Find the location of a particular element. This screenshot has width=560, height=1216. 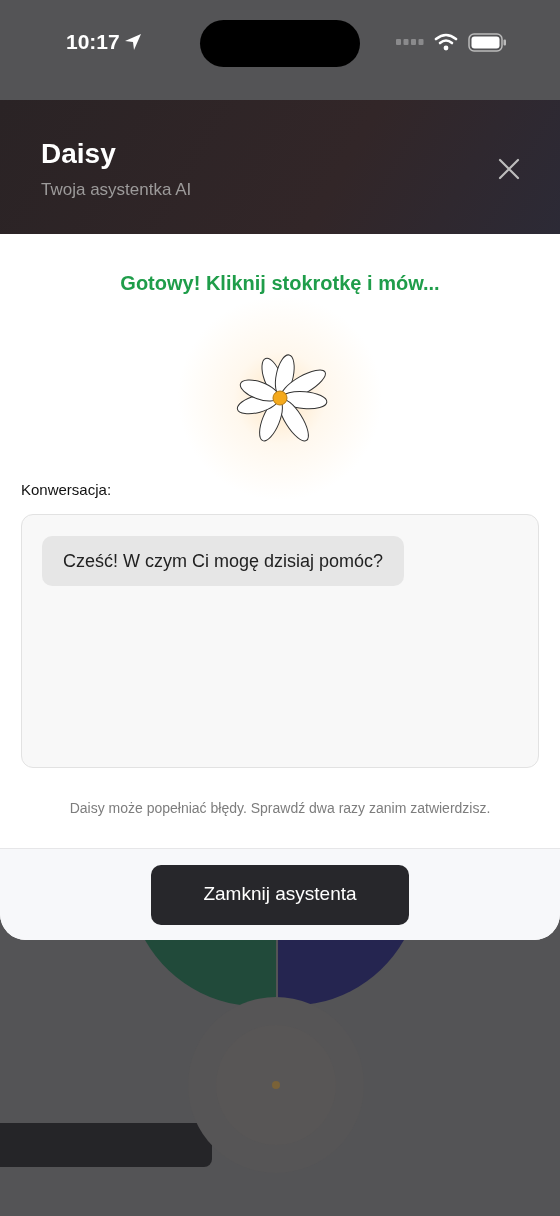

conversation-label: Konwersacja: is located at coordinates (67, 490).